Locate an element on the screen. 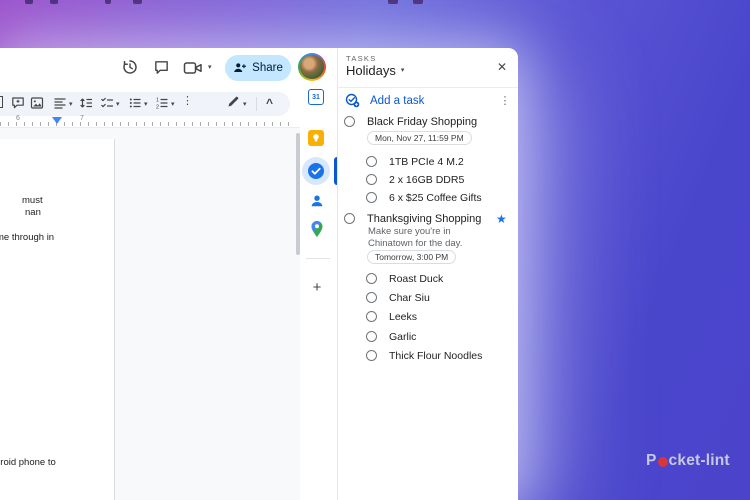  get-addons-button: + is located at coordinates (317, 287).